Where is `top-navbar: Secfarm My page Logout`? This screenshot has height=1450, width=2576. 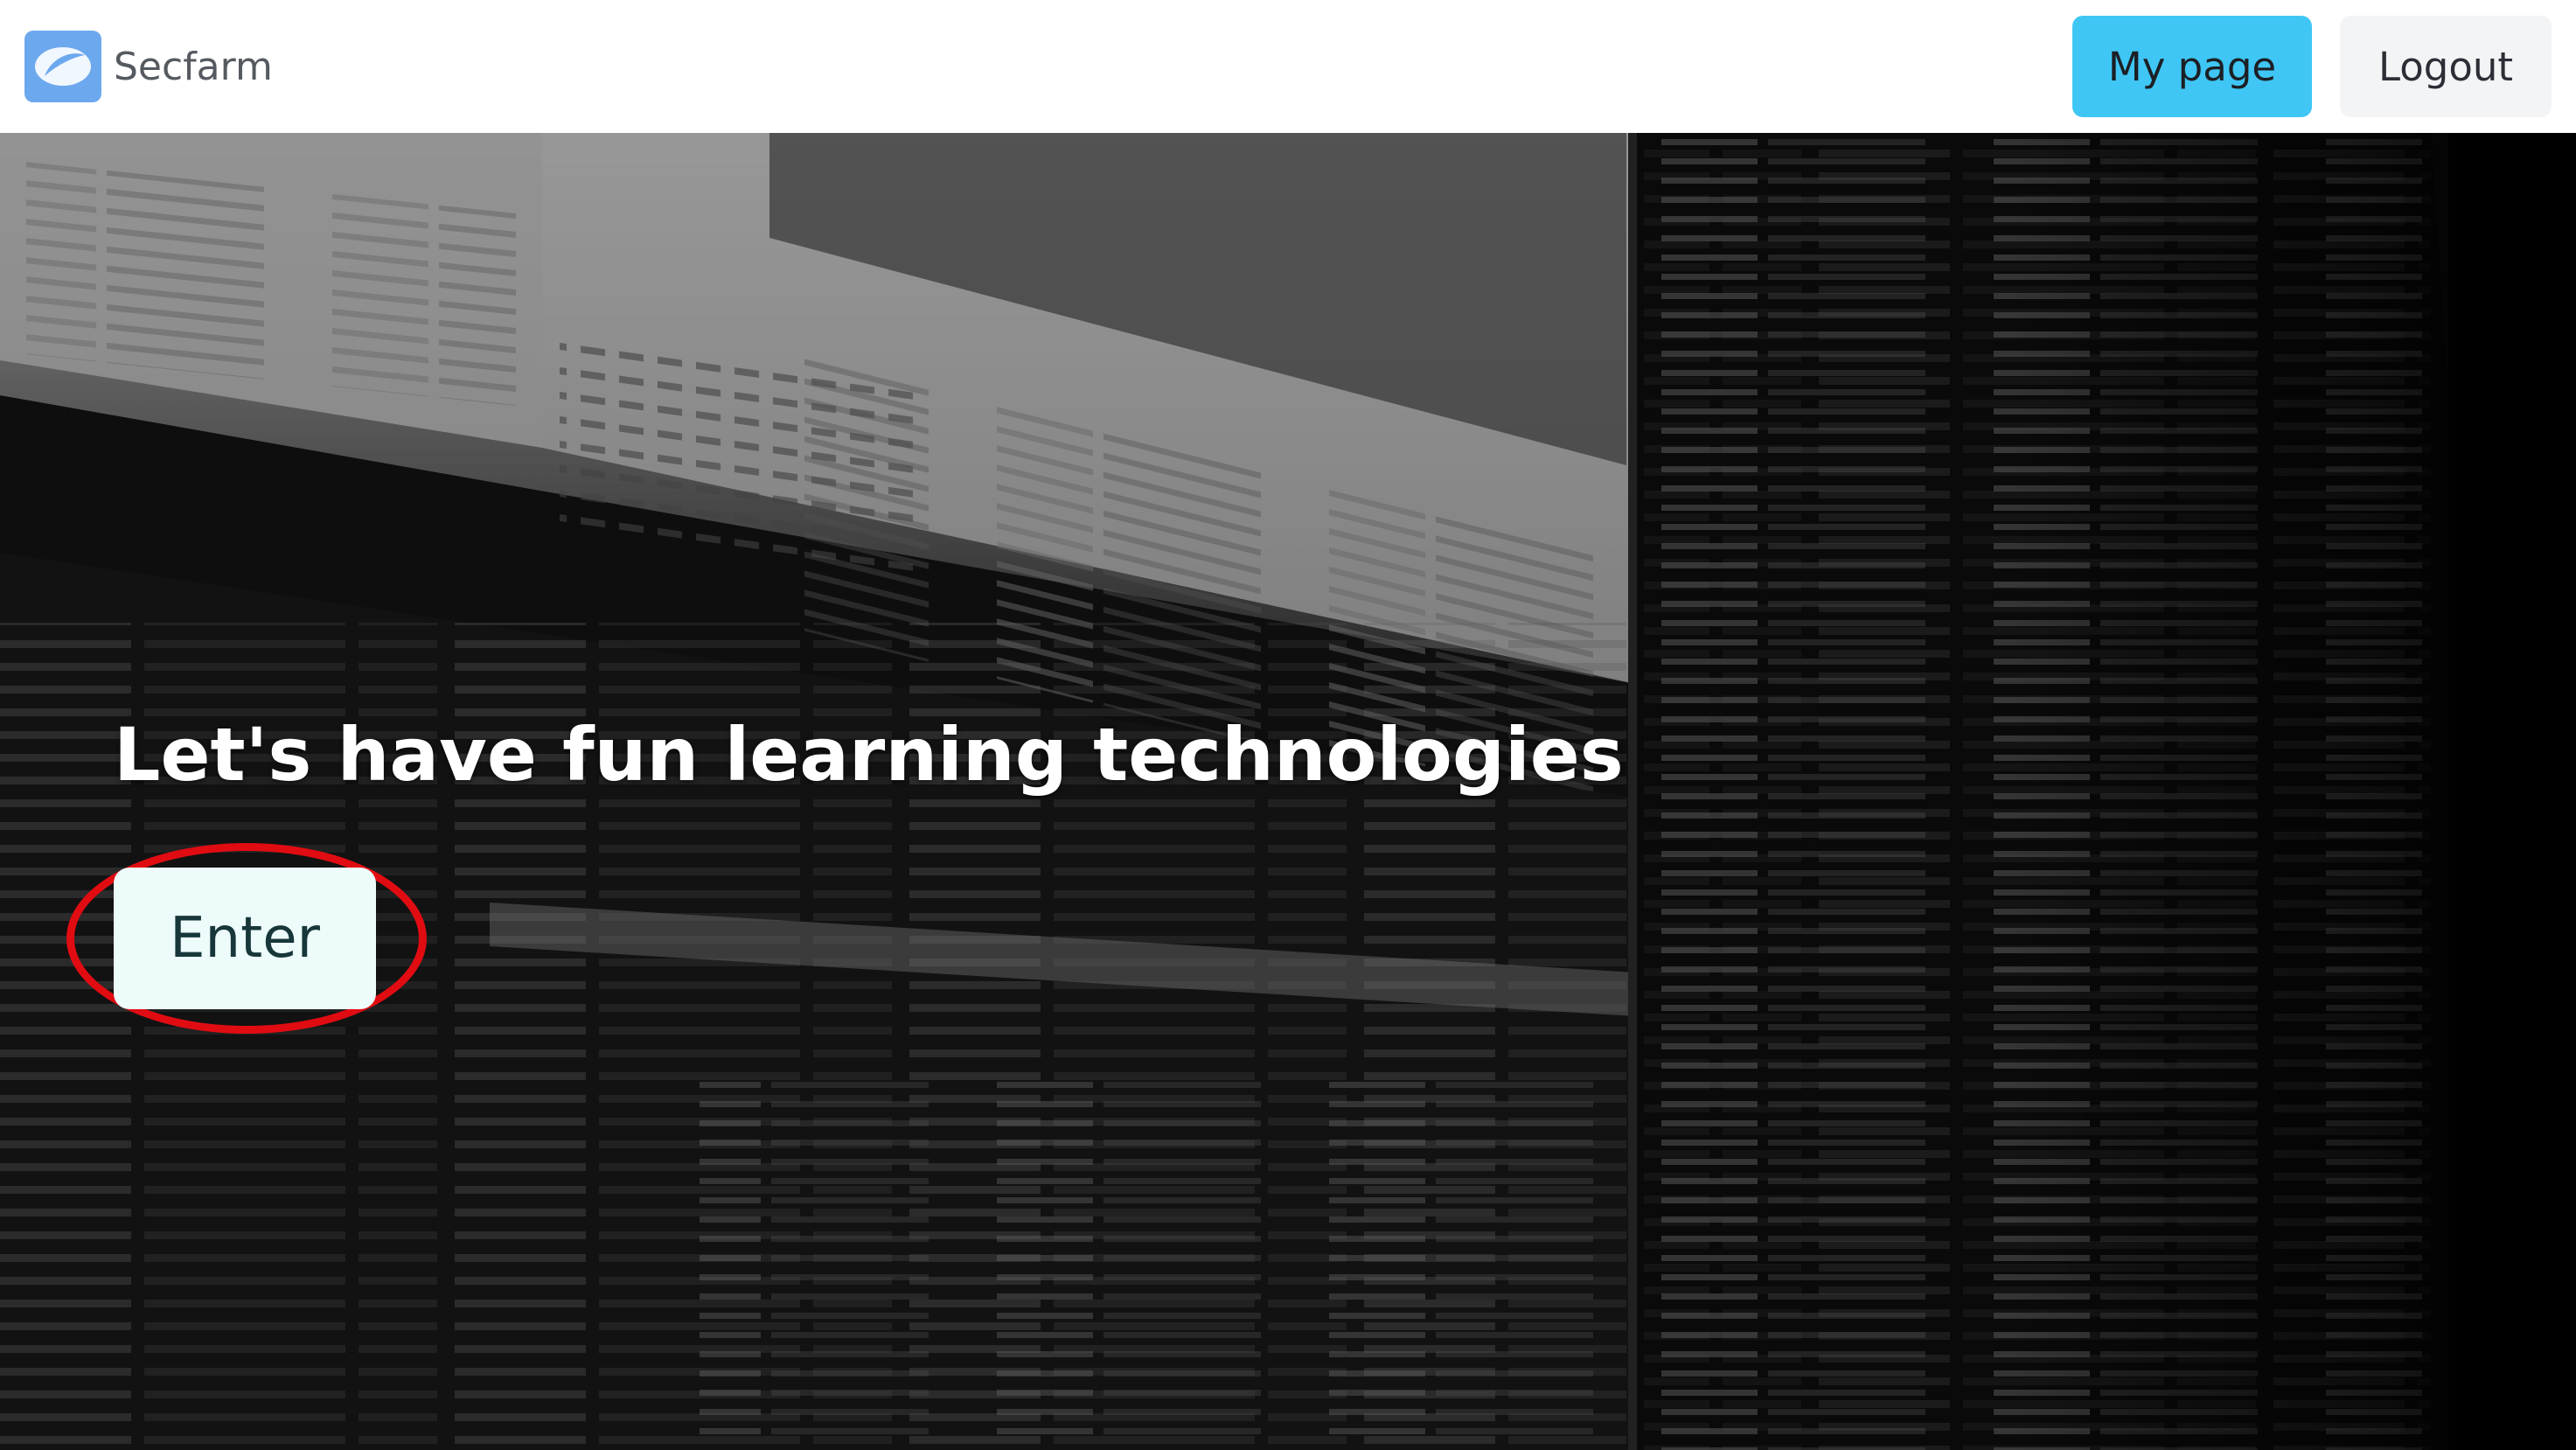 top-navbar: Secfarm My page Logout is located at coordinates (1288, 66).